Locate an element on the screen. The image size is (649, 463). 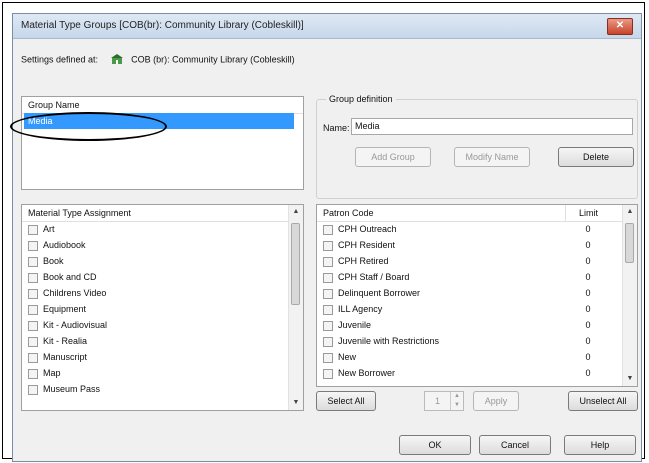
limit-spinner-value: 1 is located at coordinates (438, 401).